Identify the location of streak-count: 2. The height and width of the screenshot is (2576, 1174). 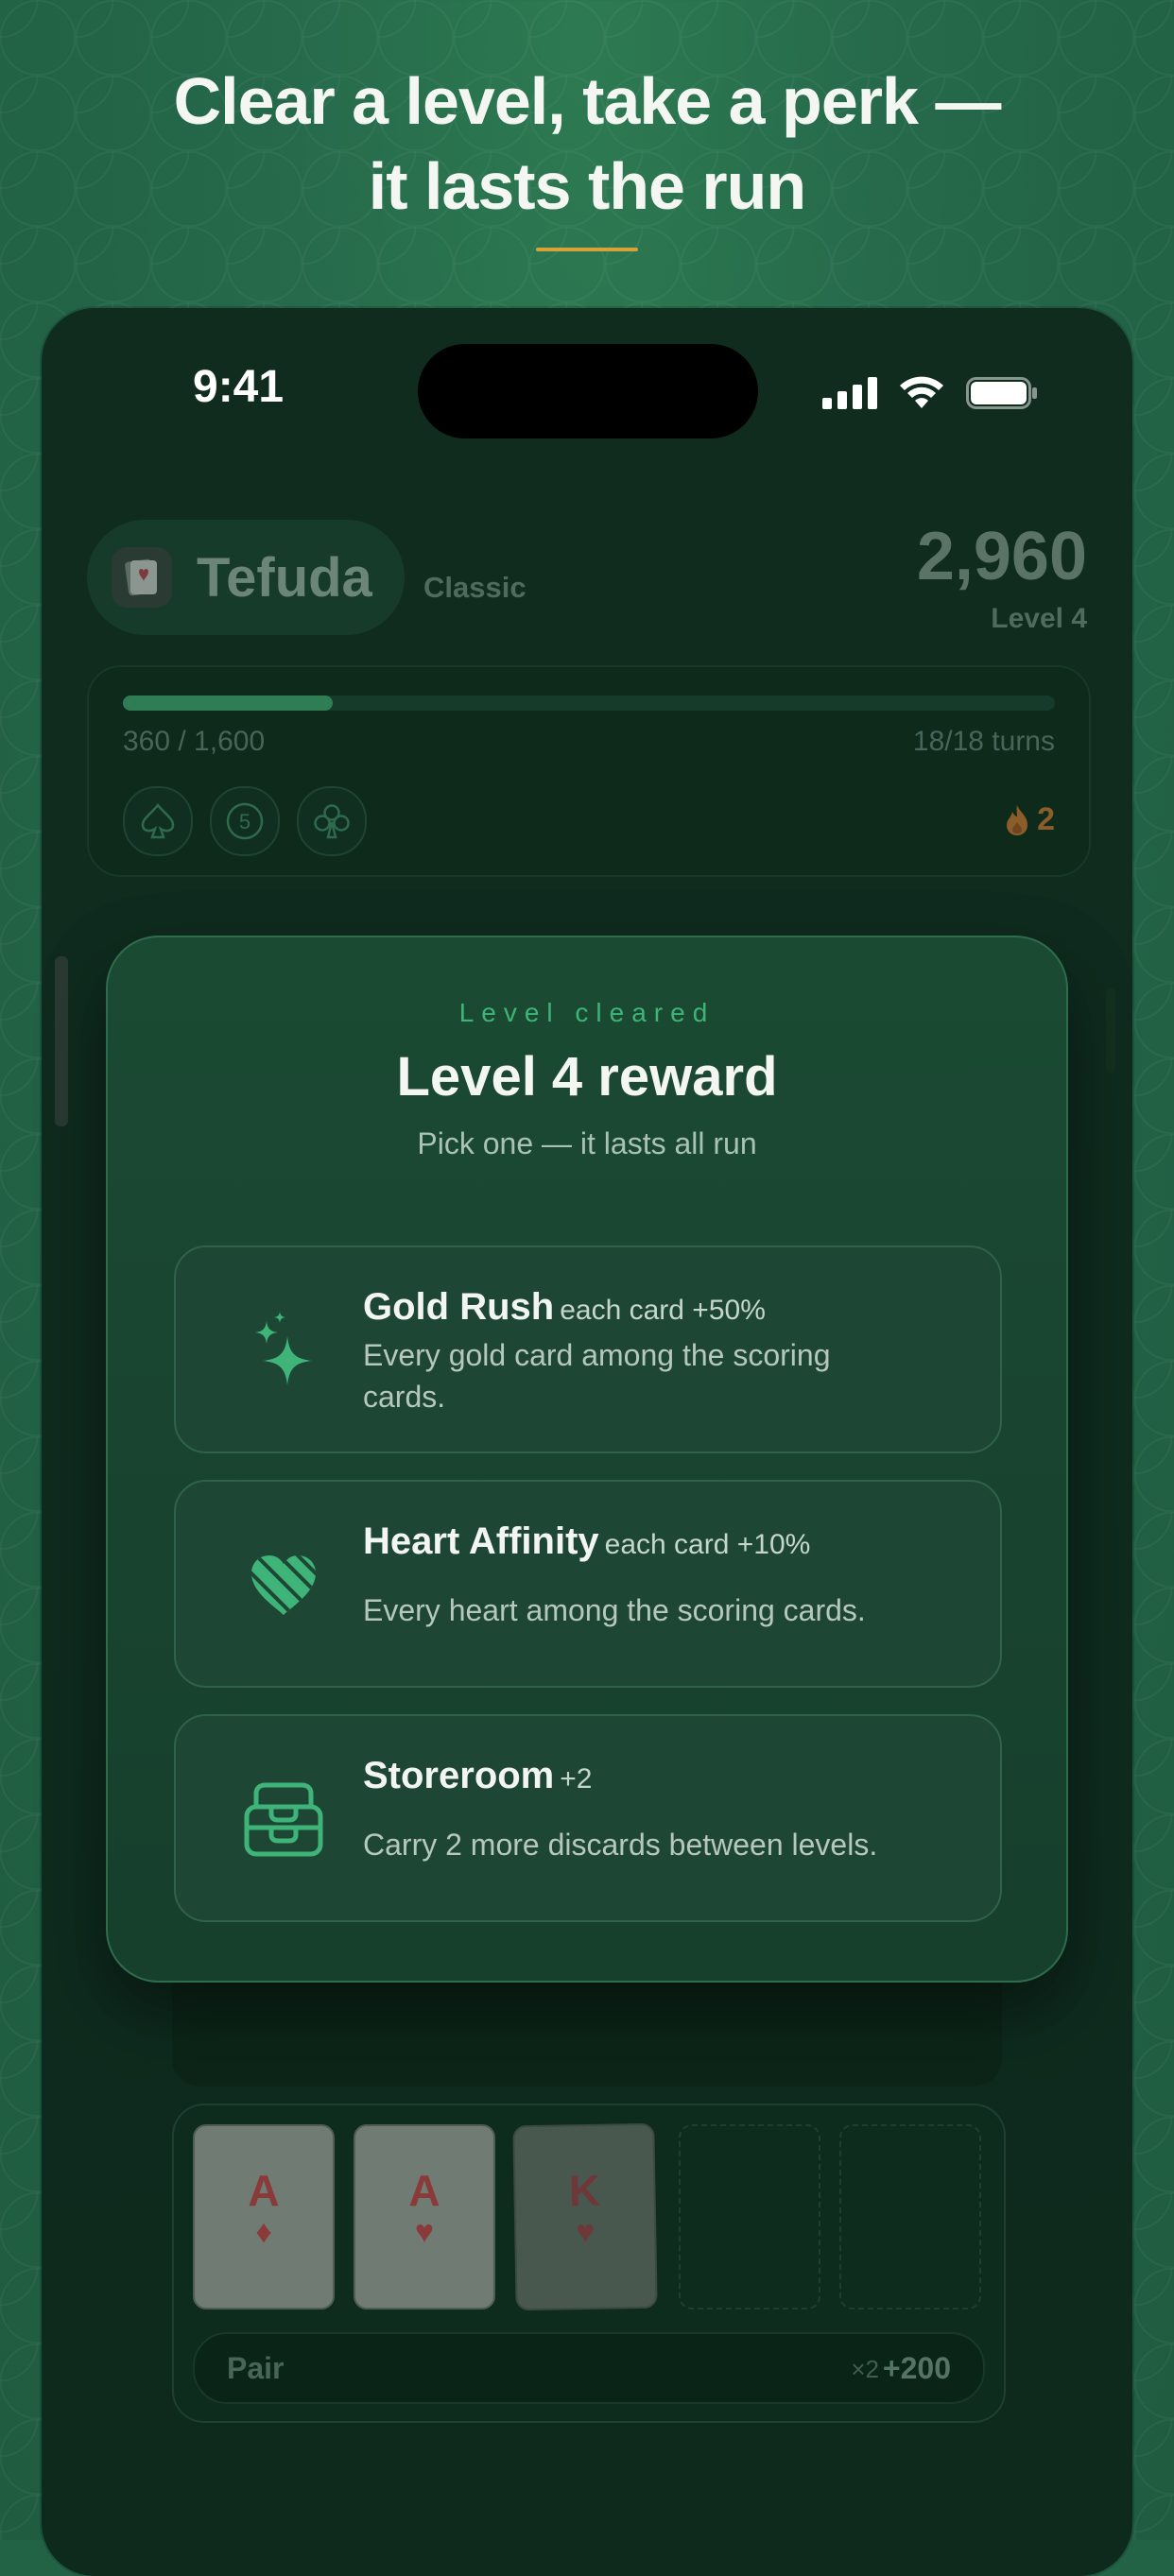
(1046, 819).